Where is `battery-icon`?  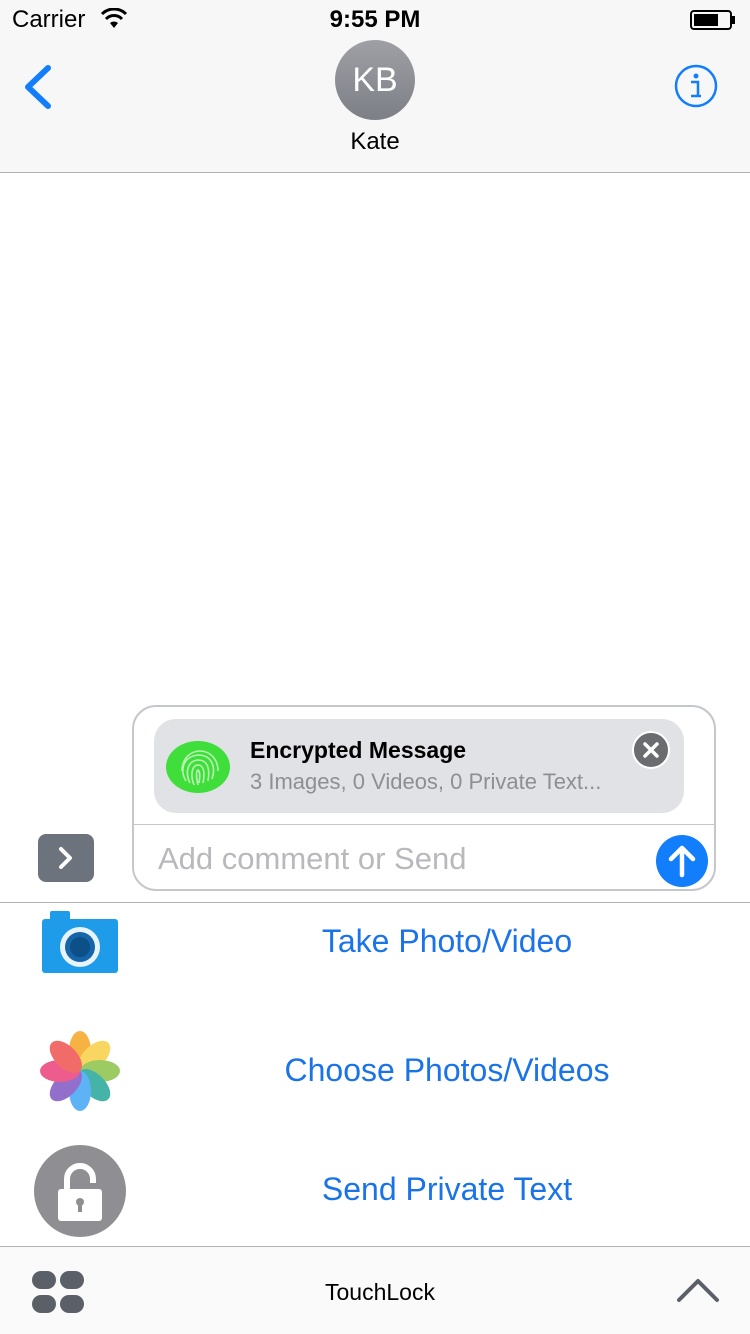
battery-icon is located at coordinates (712, 20).